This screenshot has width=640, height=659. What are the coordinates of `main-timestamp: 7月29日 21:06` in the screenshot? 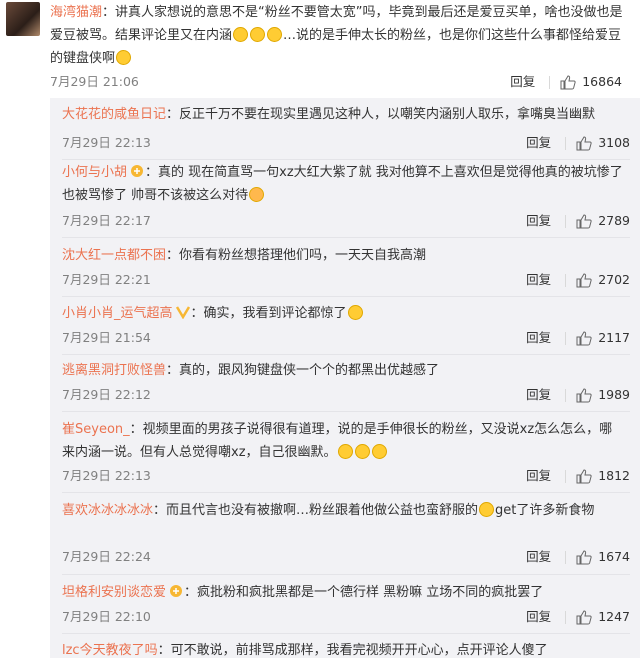 It's located at (94, 81).